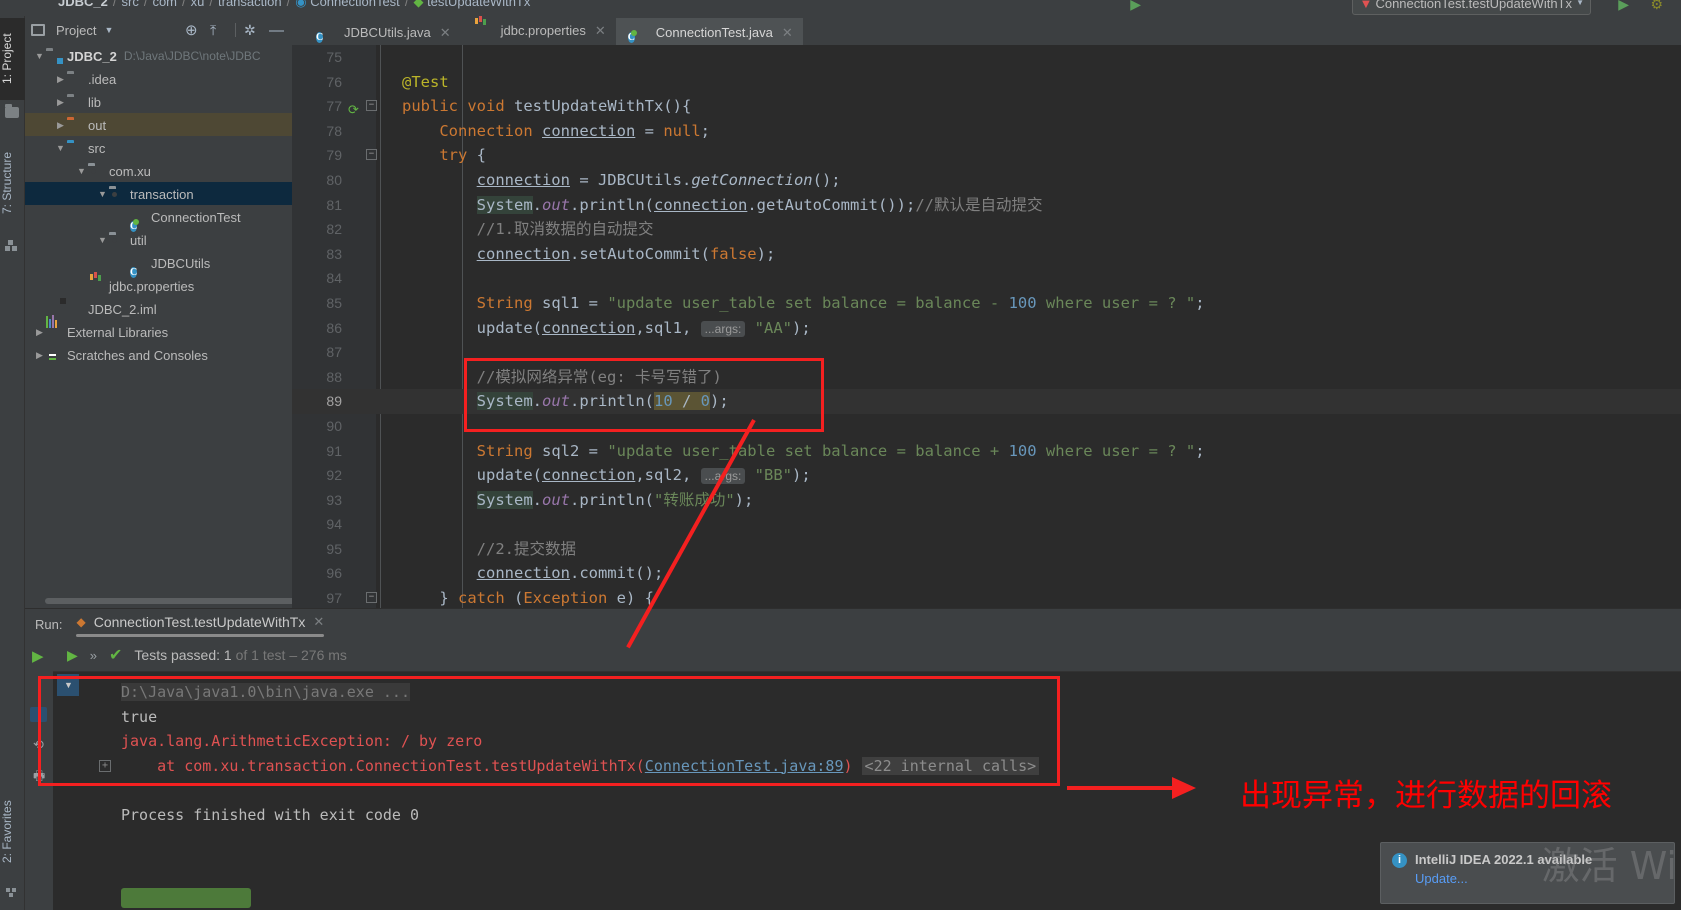 The width and height of the screenshot is (1681, 910). Describe the element at coordinates (218, 30) in the screenshot. I see `collapse-all-icon: ⤒` at that location.